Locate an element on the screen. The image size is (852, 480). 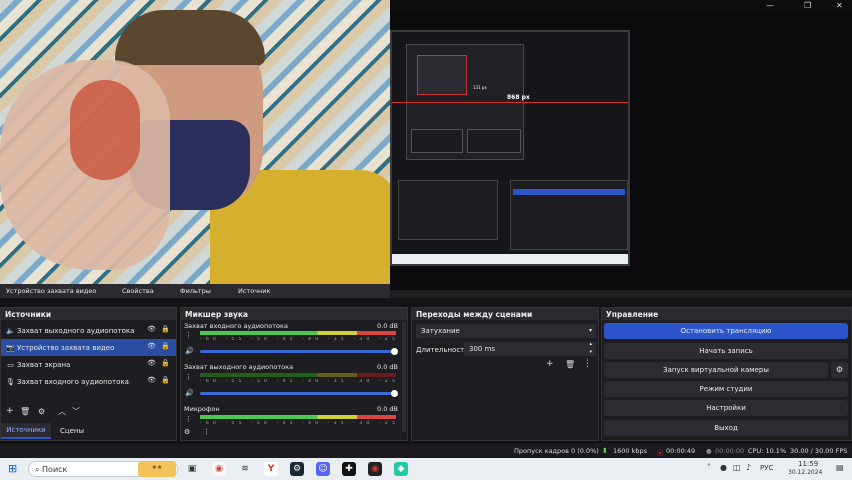
gear-icon: ⚙ is located at coordinates (41, 411).